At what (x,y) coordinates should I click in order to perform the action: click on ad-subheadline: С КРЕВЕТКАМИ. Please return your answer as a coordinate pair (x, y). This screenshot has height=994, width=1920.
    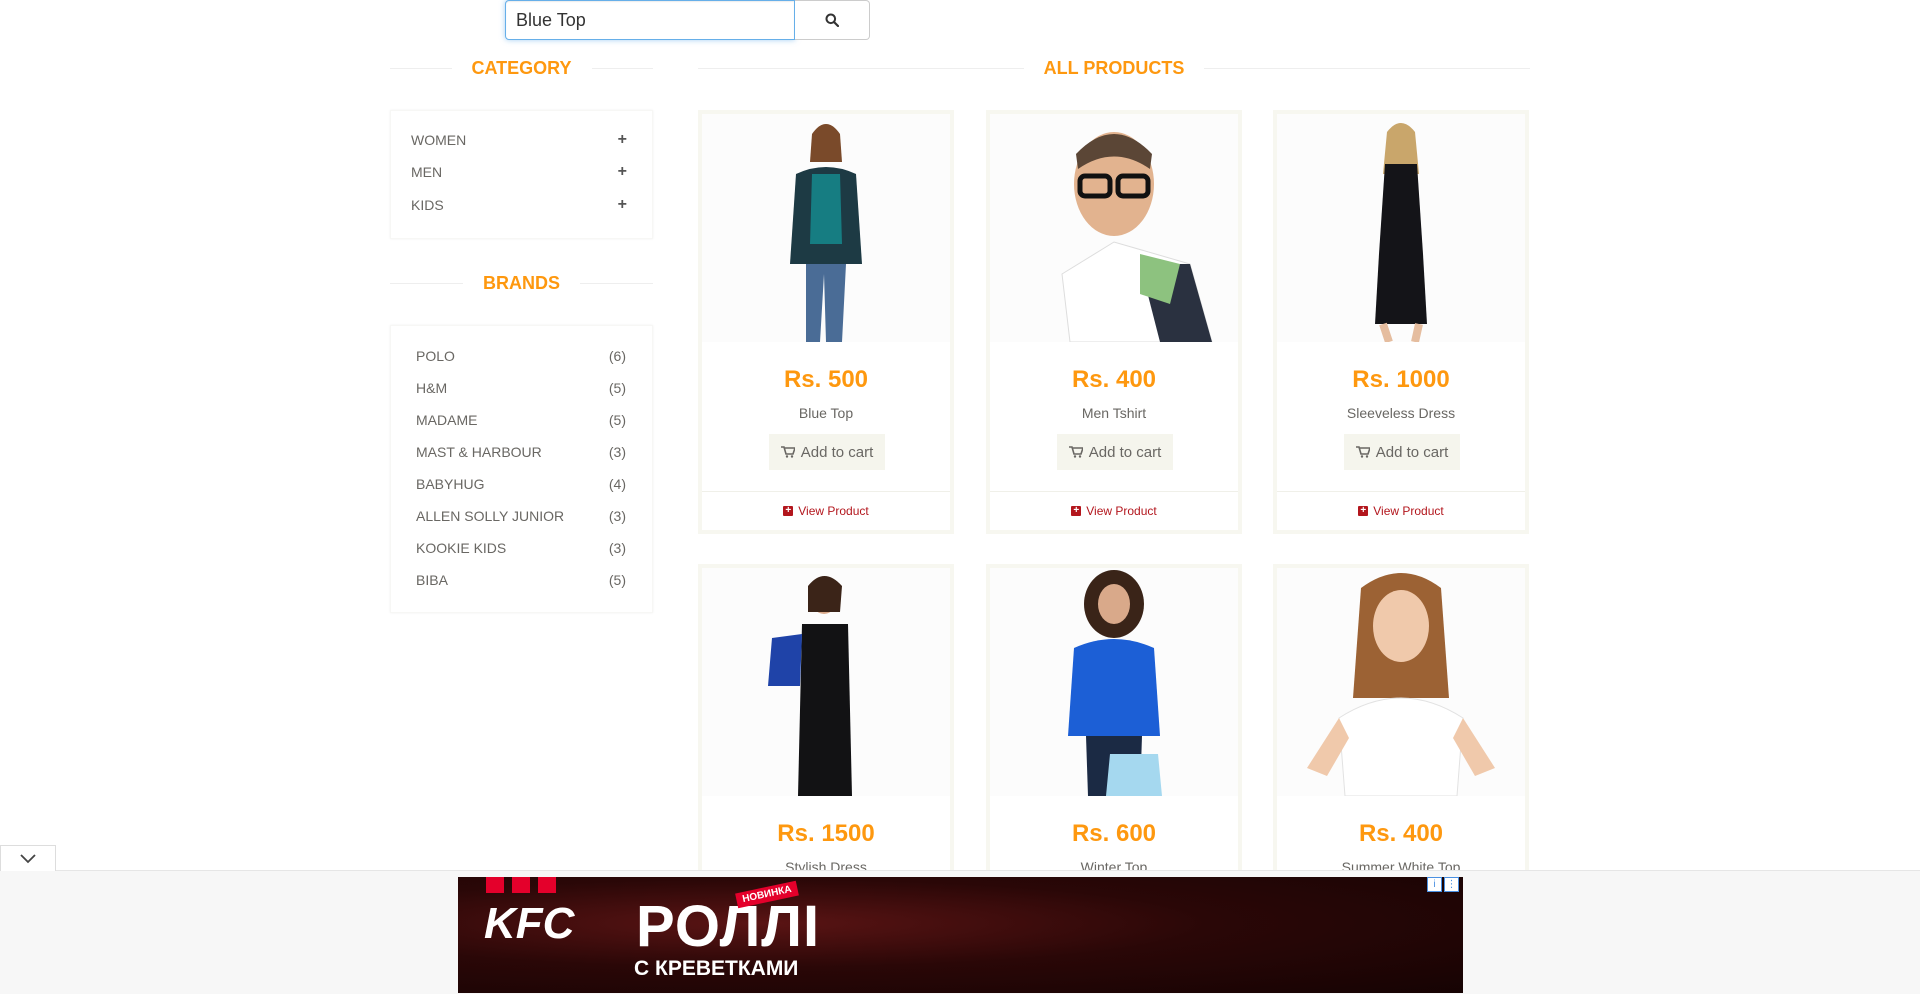
    Looking at the image, I should click on (716, 968).